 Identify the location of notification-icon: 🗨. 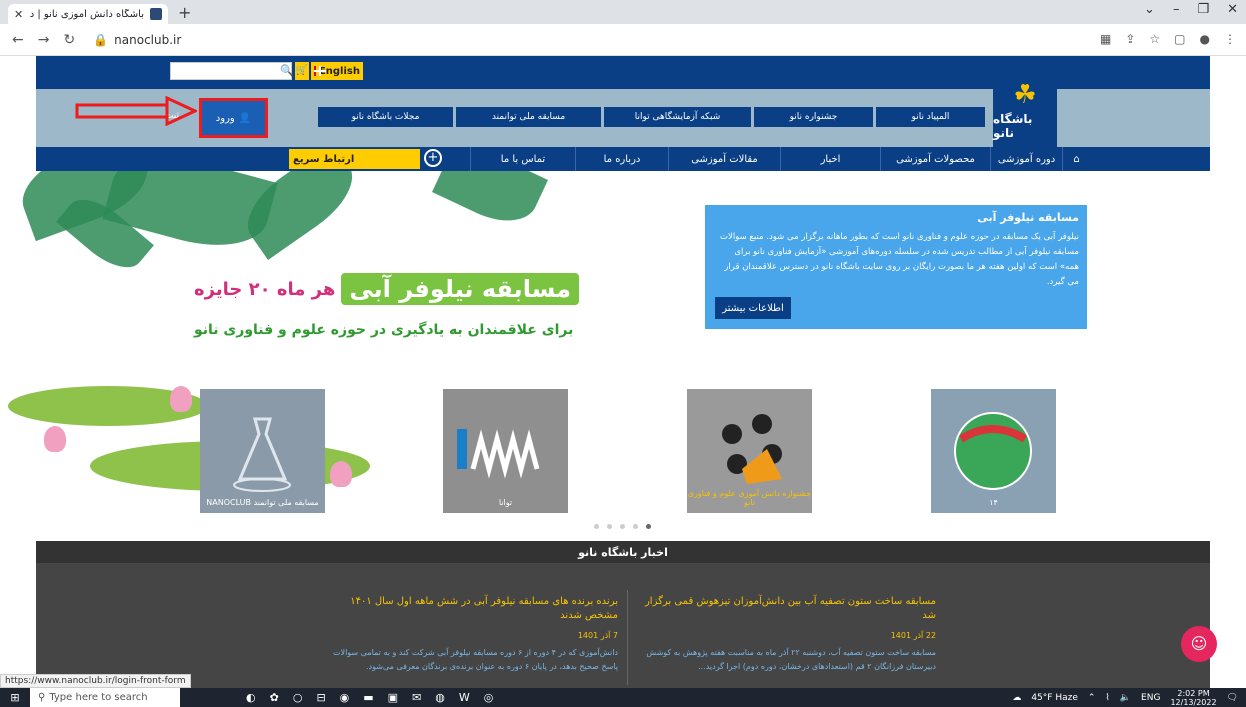
(1232, 698).